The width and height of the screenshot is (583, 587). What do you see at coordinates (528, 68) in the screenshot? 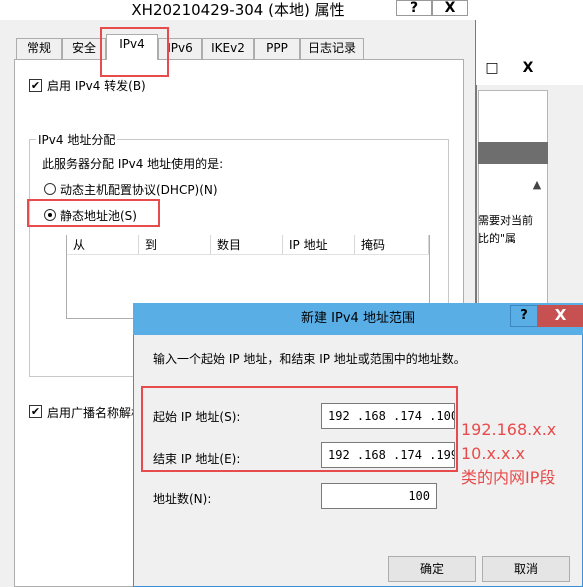
I see `background-close-button: X` at bounding box center [528, 68].